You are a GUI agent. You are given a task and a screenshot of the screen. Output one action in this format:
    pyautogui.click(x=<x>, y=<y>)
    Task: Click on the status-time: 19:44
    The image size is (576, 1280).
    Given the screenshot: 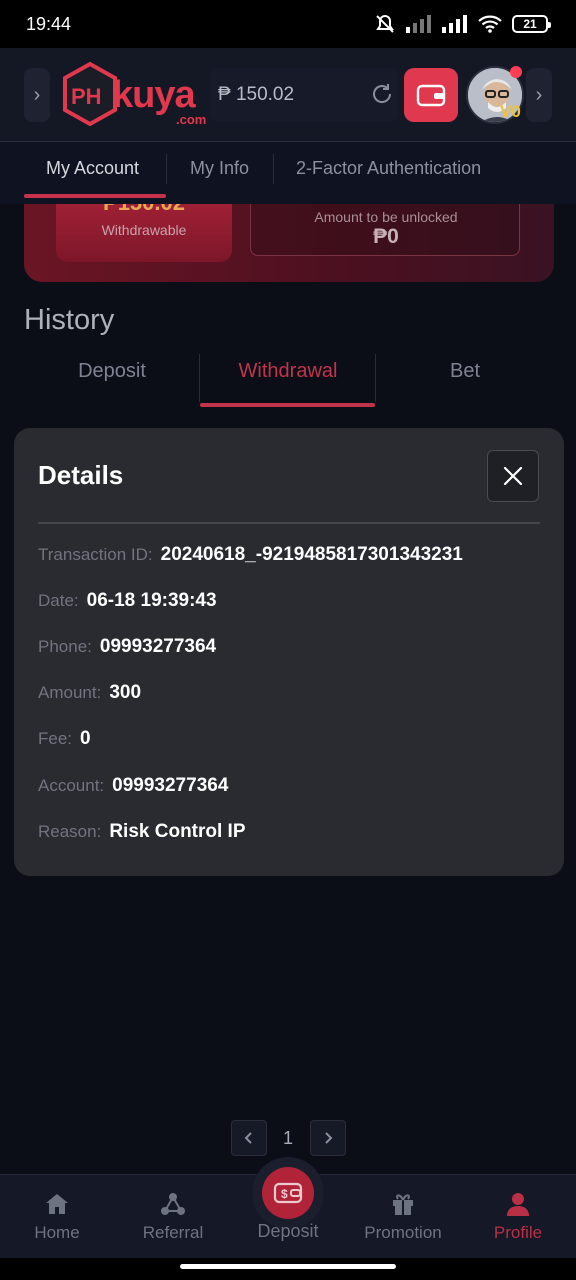 What is the action you would take?
    pyautogui.click(x=49, y=23)
    